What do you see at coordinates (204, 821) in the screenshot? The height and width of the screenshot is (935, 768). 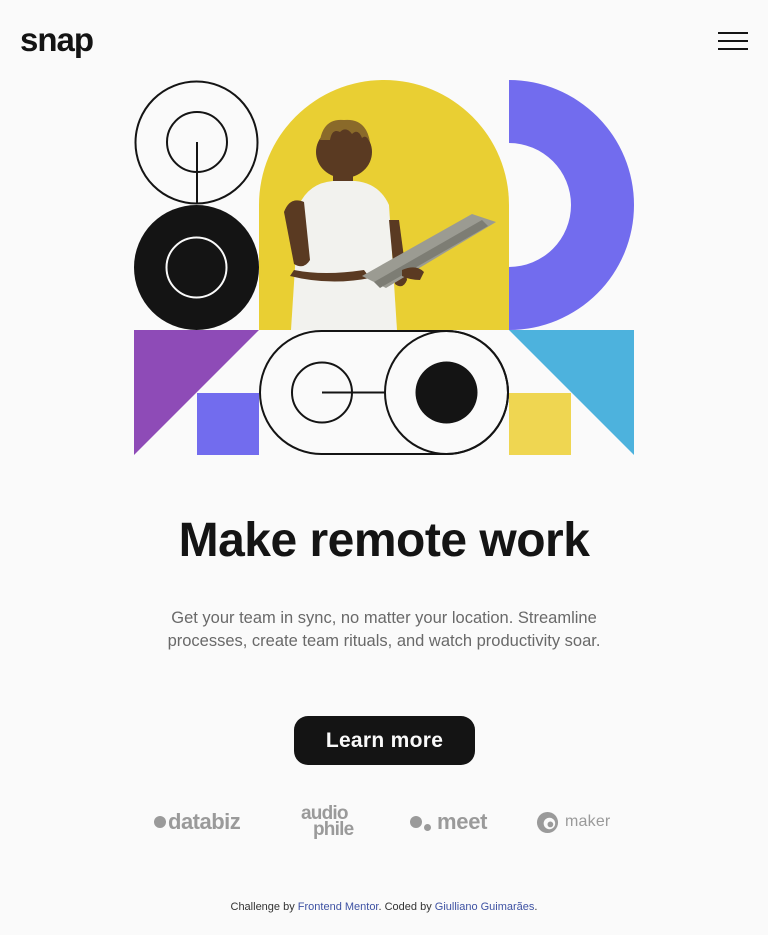 I see `databiz-label: databiz` at bounding box center [204, 821].